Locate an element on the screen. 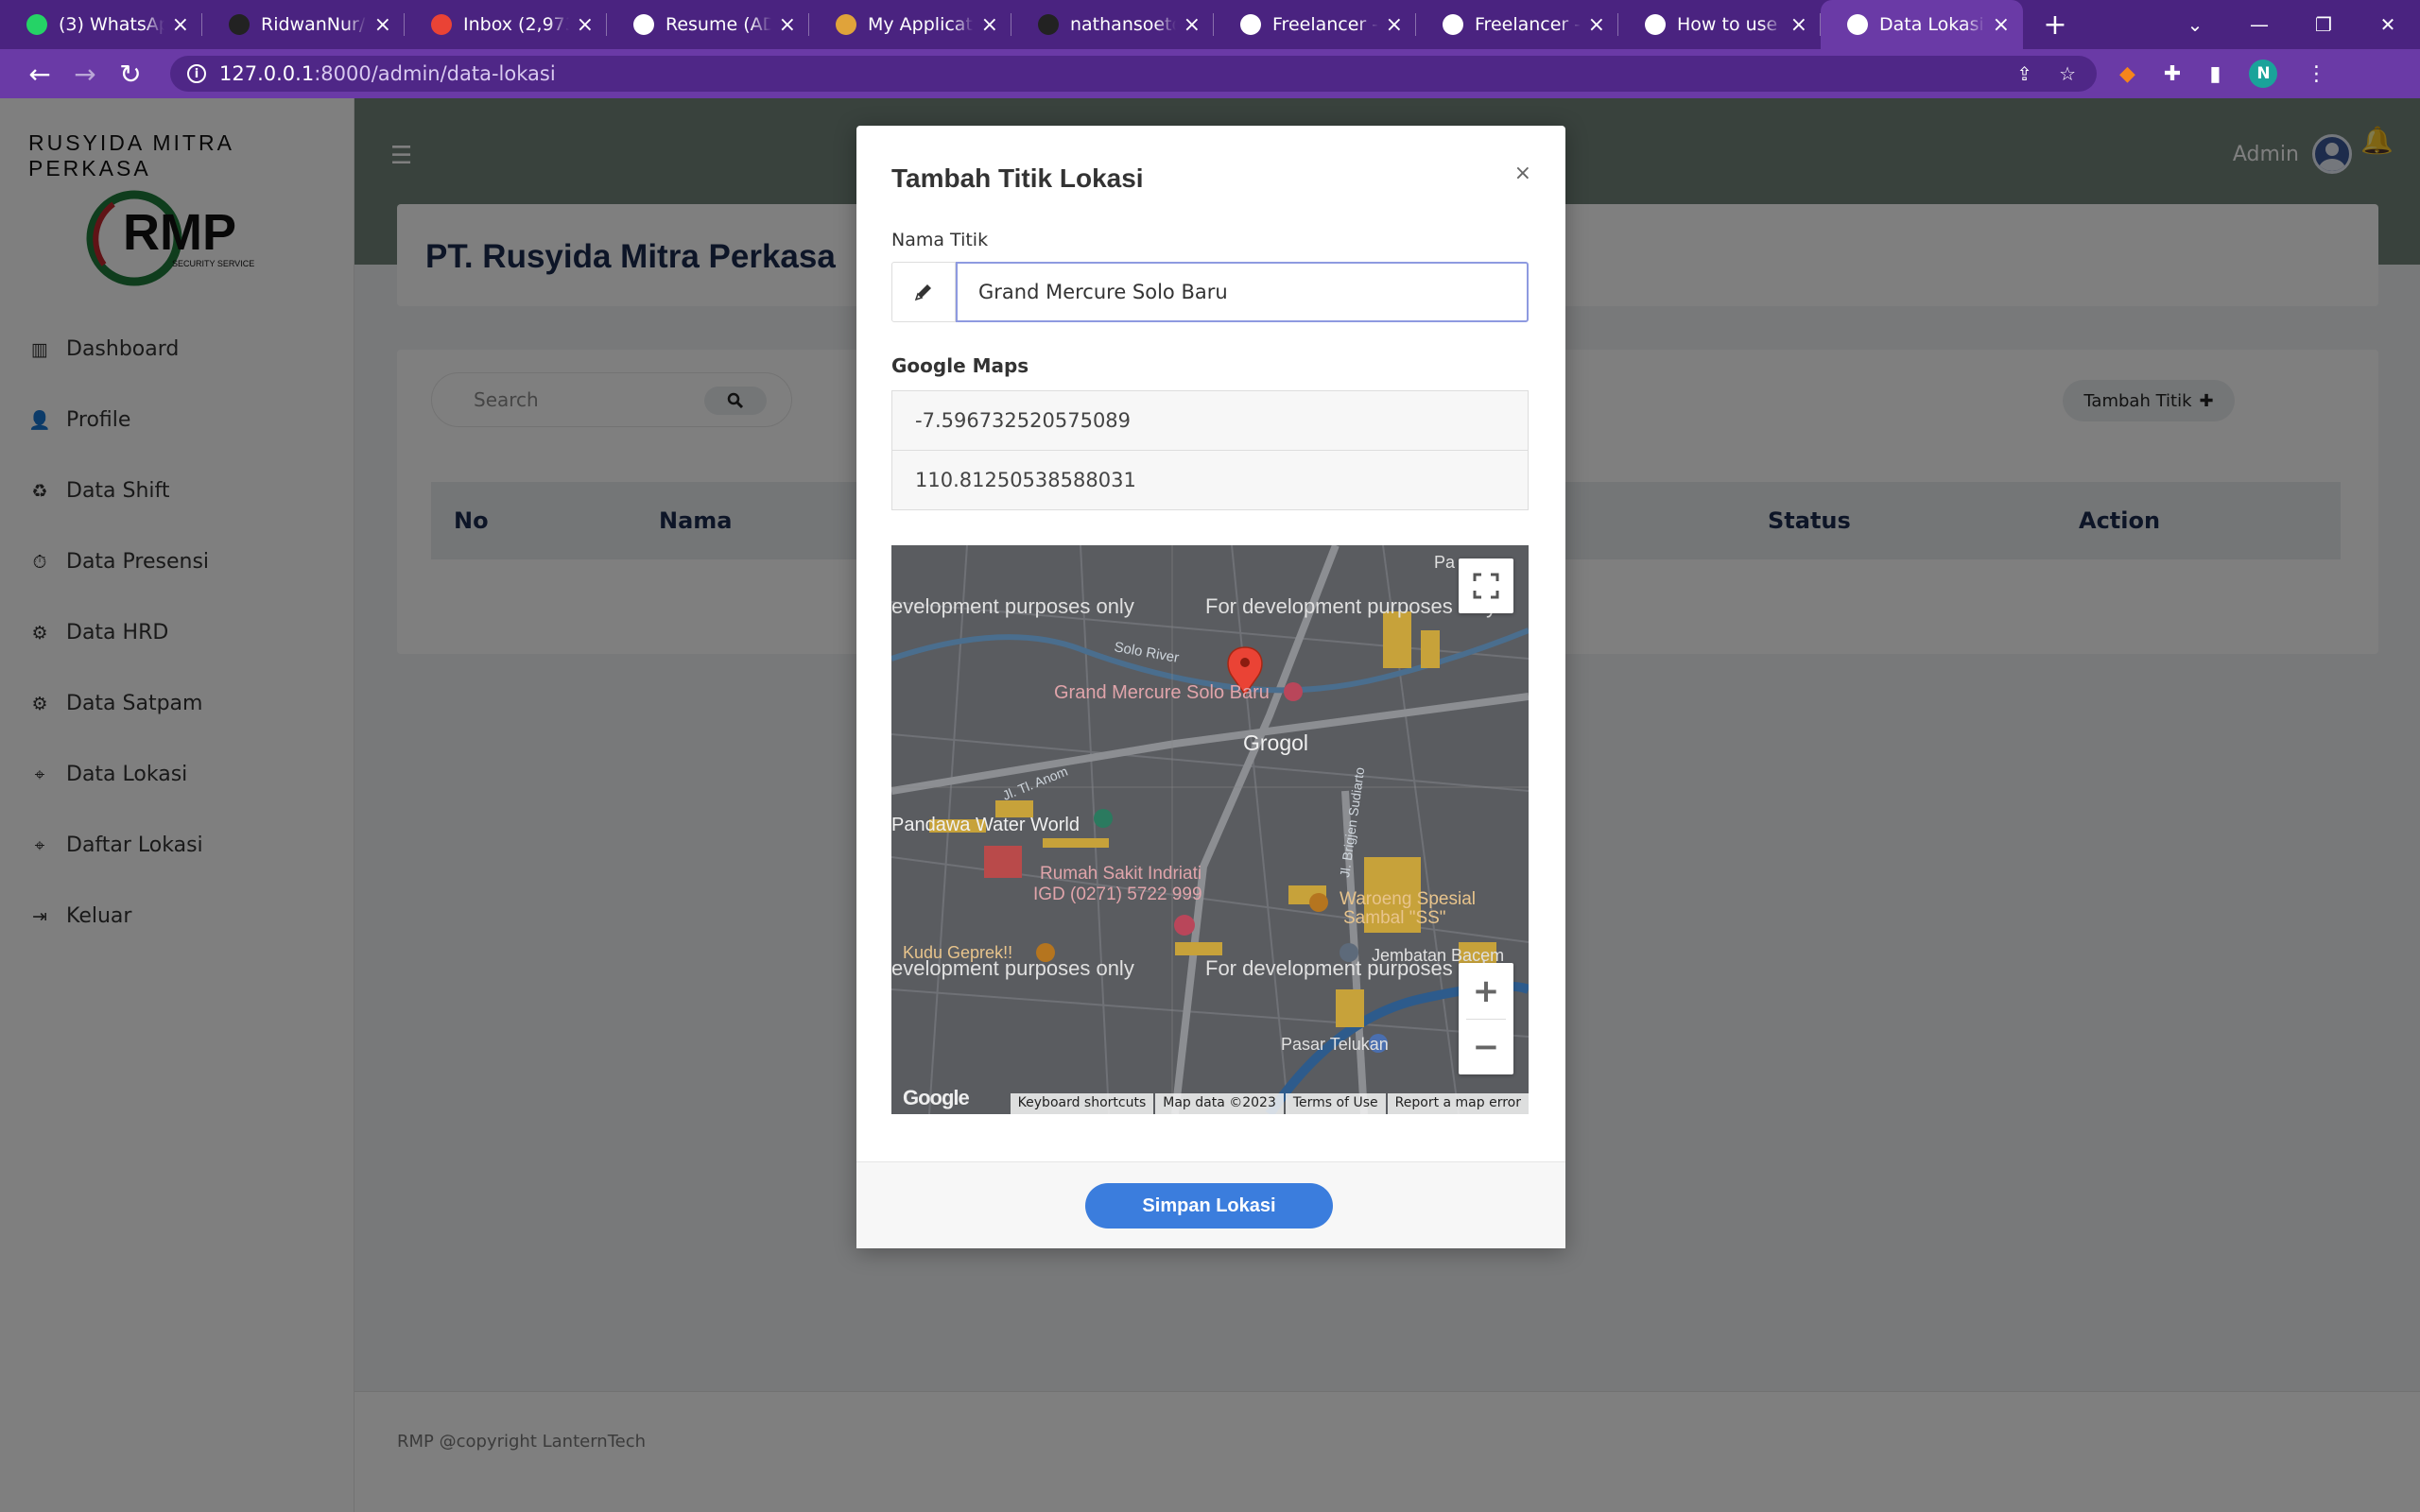  water-park-poi-icon is located at coordinates (1103, 818).